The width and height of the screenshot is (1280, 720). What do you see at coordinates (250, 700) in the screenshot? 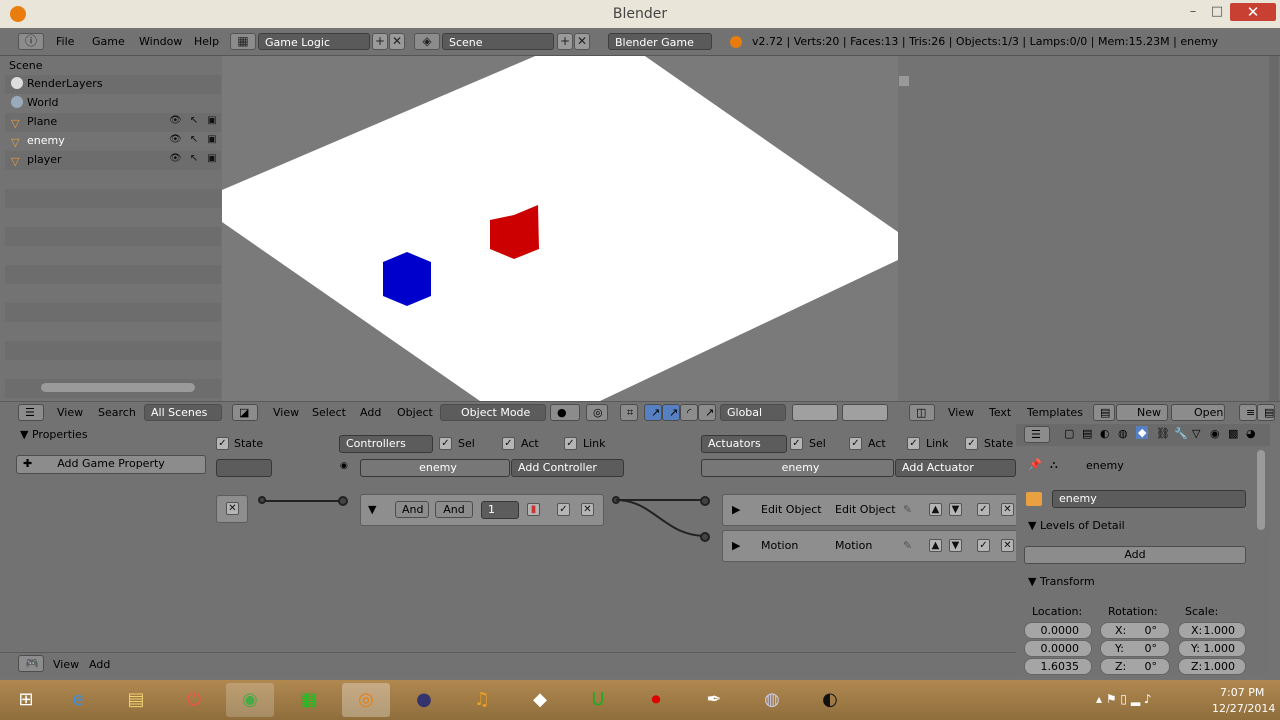
I see `chrome-icon: ◉` at bounding box center [250, 700].